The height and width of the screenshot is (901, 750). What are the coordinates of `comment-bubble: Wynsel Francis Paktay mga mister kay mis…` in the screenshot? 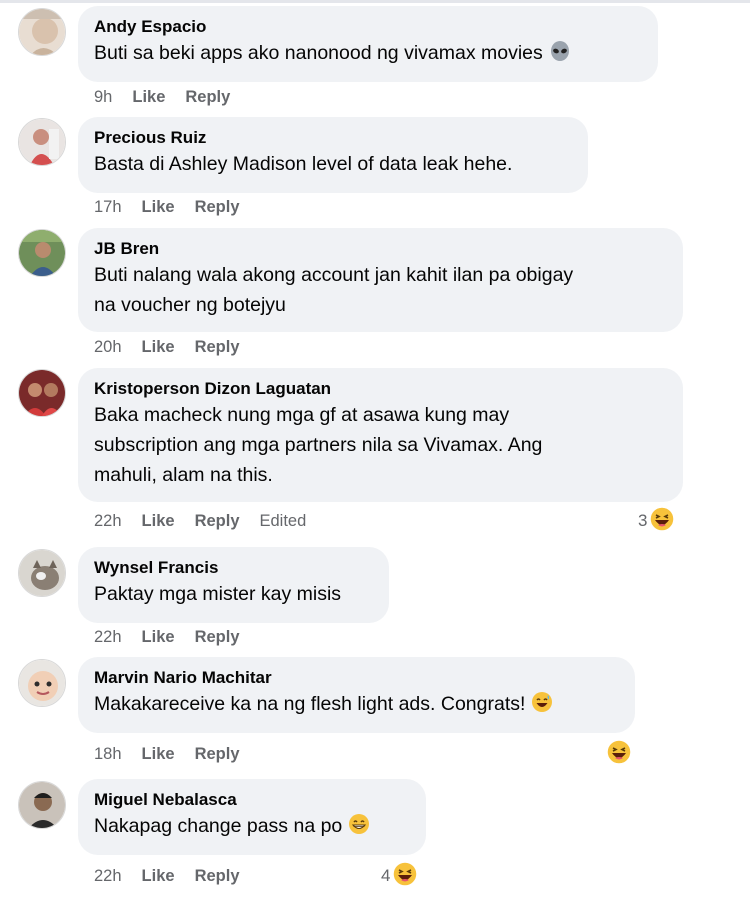 It's located at (233, 585).